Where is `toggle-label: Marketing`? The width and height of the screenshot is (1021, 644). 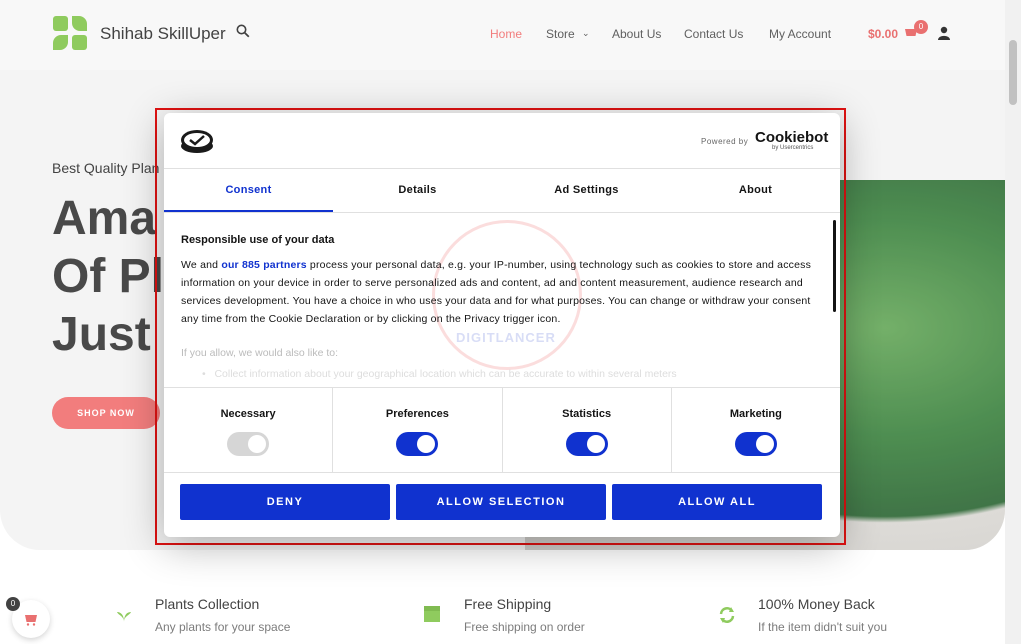 toggle-label: Marketing is located at coordinates (755, 414).